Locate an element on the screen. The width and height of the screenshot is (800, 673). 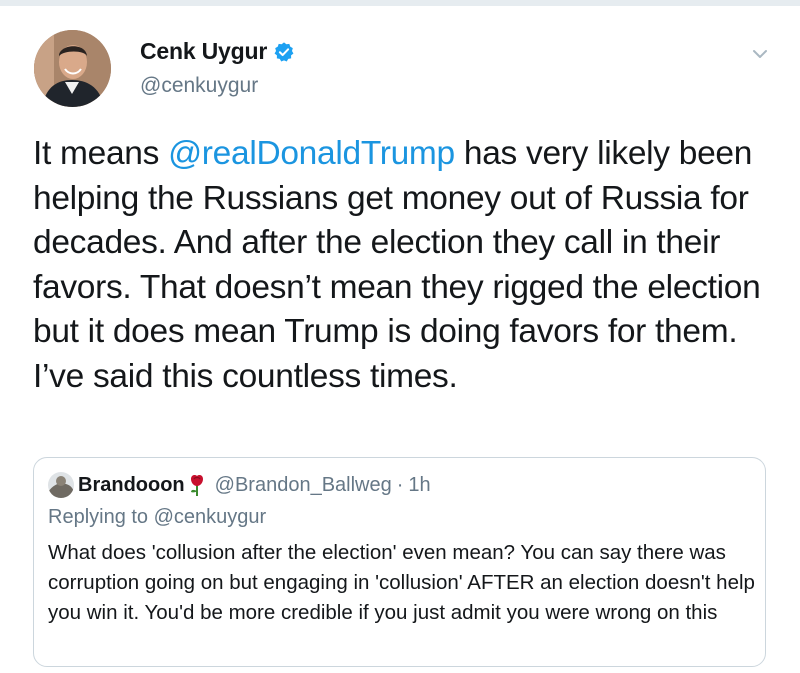
avatar-photo-icon is located at coordinates (72, 68).